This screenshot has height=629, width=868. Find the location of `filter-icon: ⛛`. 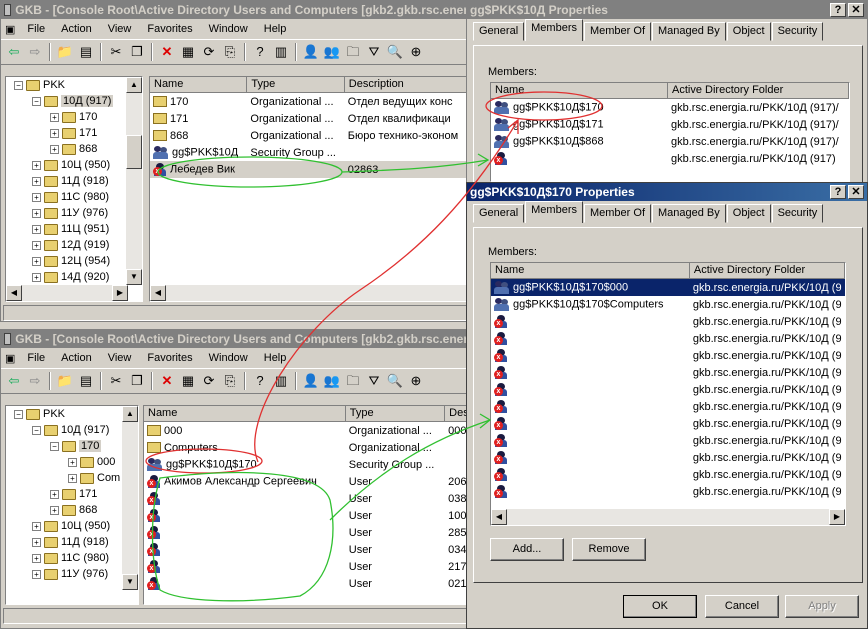

filter-icon: ⛛ is located at coordinates (374, 381).